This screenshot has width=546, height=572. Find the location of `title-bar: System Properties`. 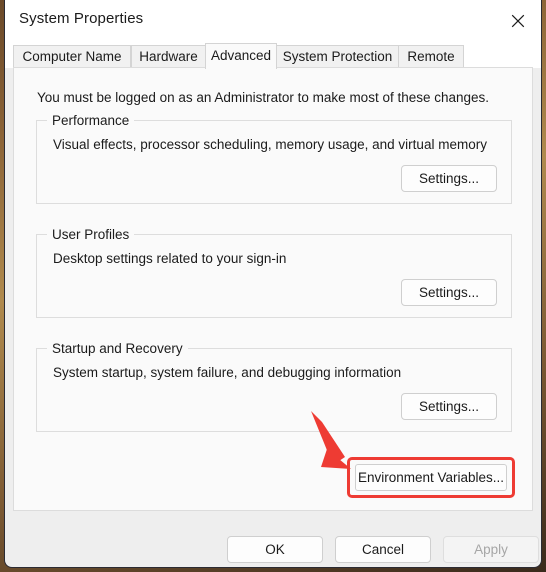

title-bar: System Properties is located at coordinates (273, 20).